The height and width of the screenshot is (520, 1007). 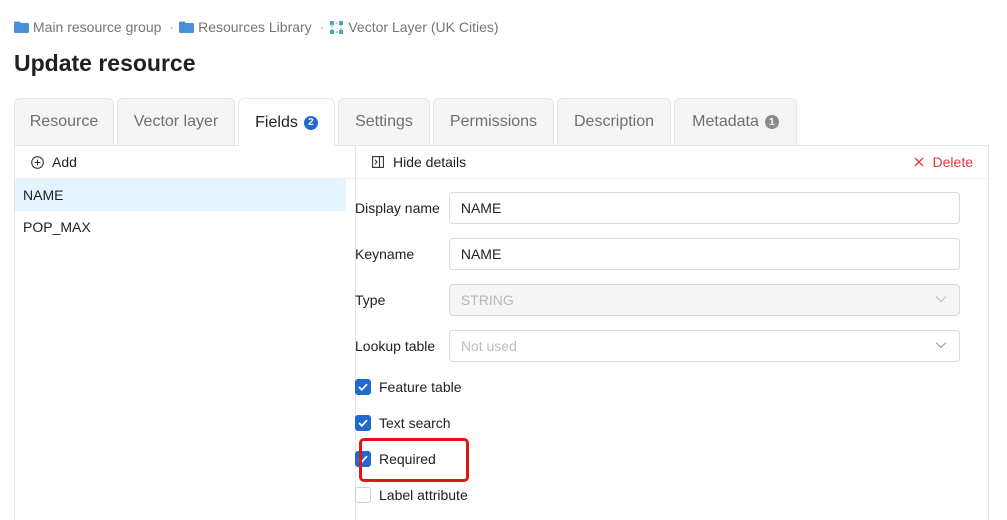 I want to click on tab-description: Description, so click(x=614, y=121).